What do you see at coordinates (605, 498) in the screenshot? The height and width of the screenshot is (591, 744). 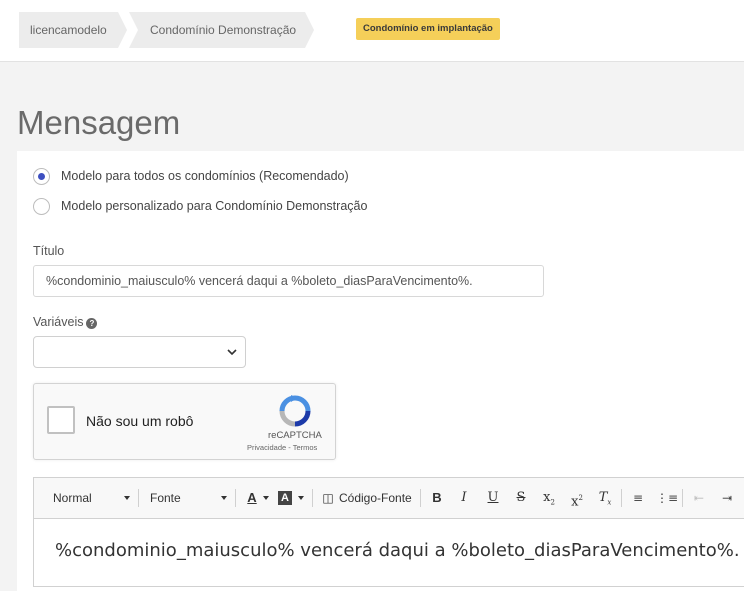 I see `remove-format-icon: Tx` at bounding box center [605, 498].